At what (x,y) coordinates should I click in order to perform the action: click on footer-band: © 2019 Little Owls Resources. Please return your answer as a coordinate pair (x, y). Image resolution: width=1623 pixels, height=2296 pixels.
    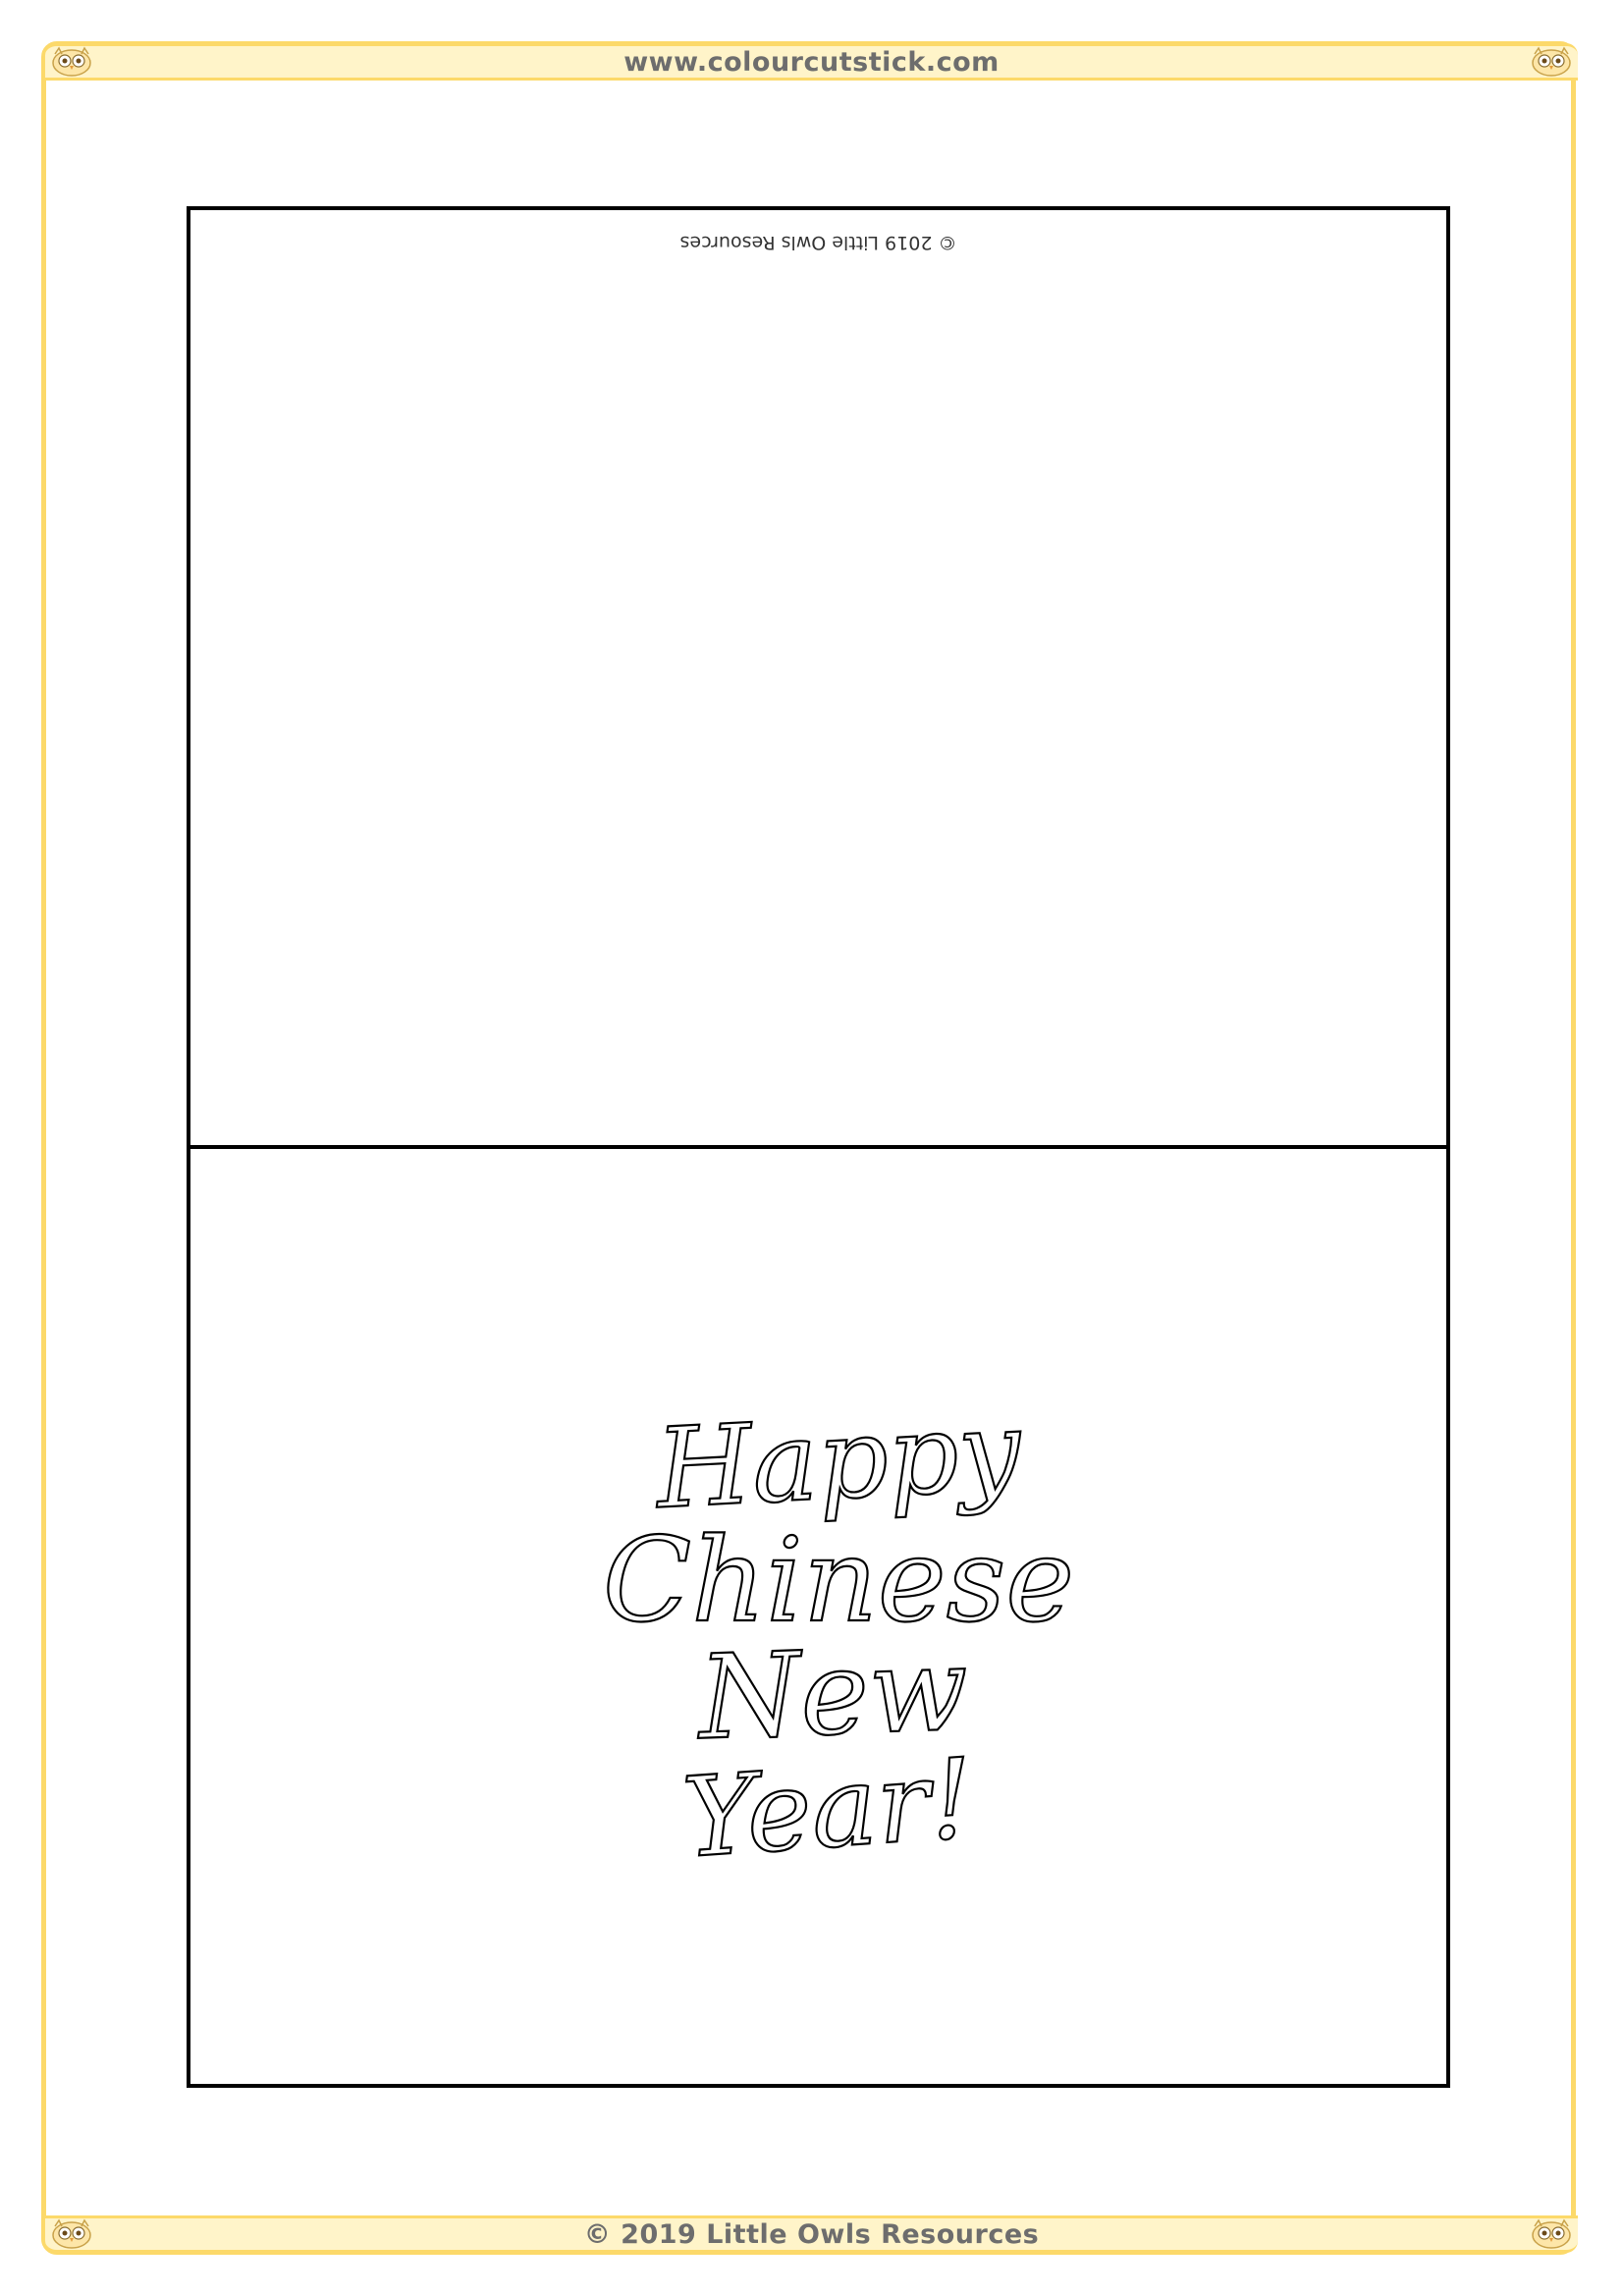
    Looking at the image, I should click on (811, 2234).